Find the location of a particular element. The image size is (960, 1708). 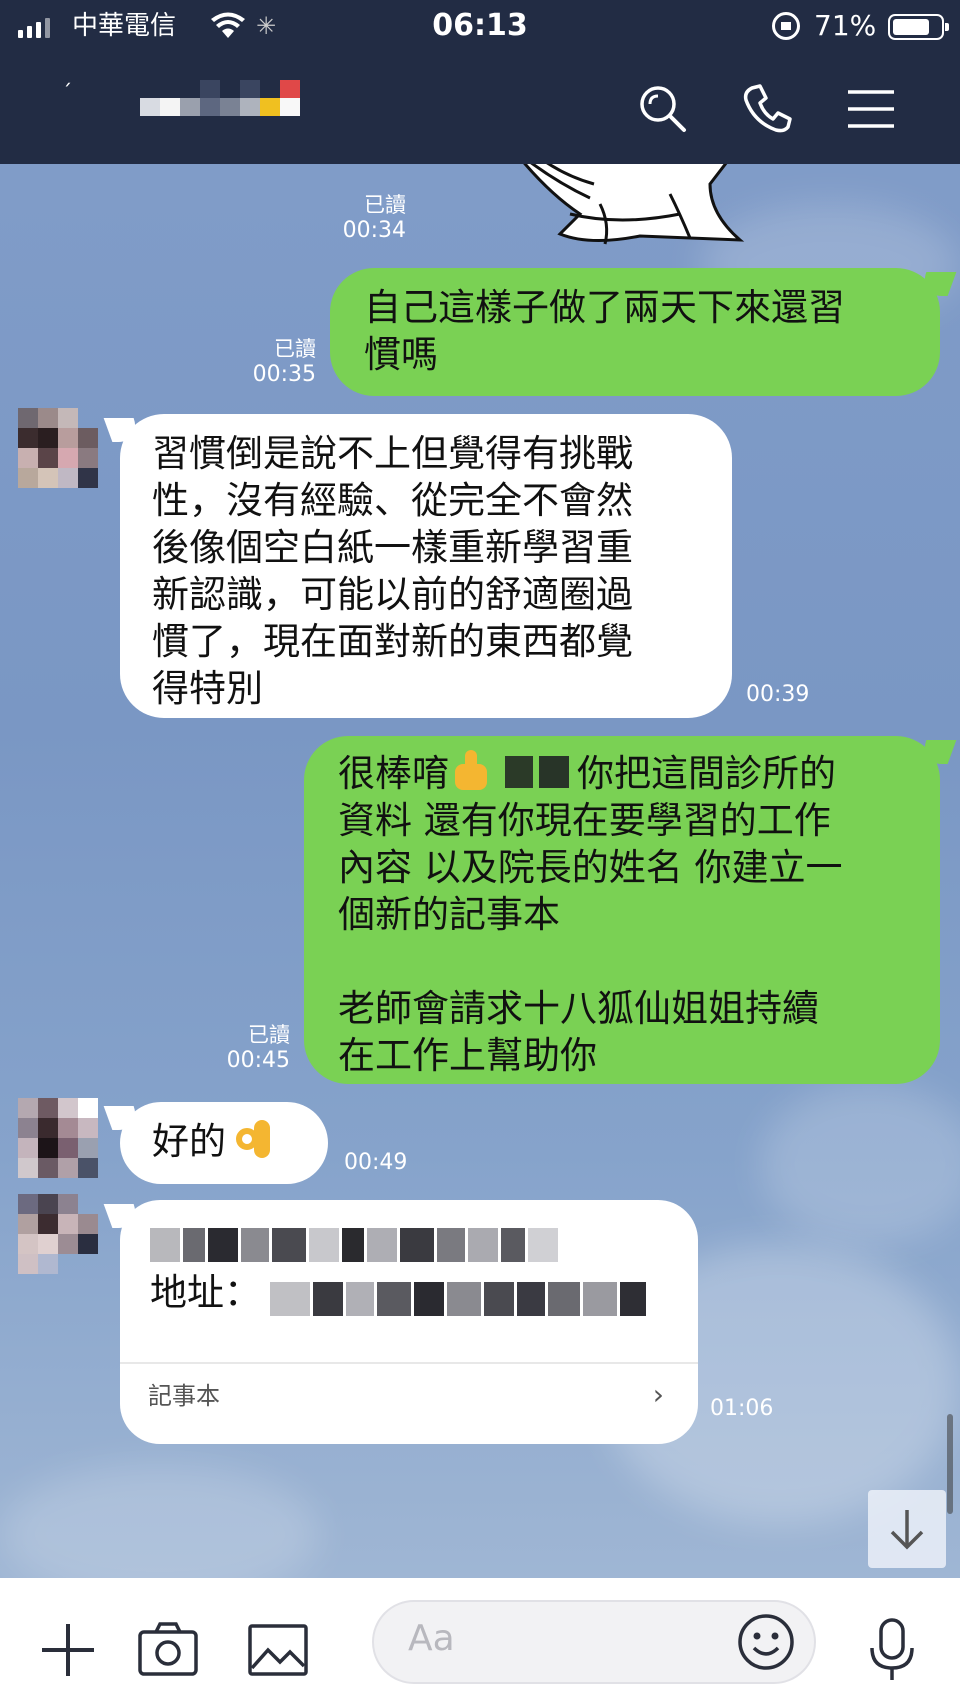

message-text-part: 你把這間診所的 is located at coordinates (706, 773).